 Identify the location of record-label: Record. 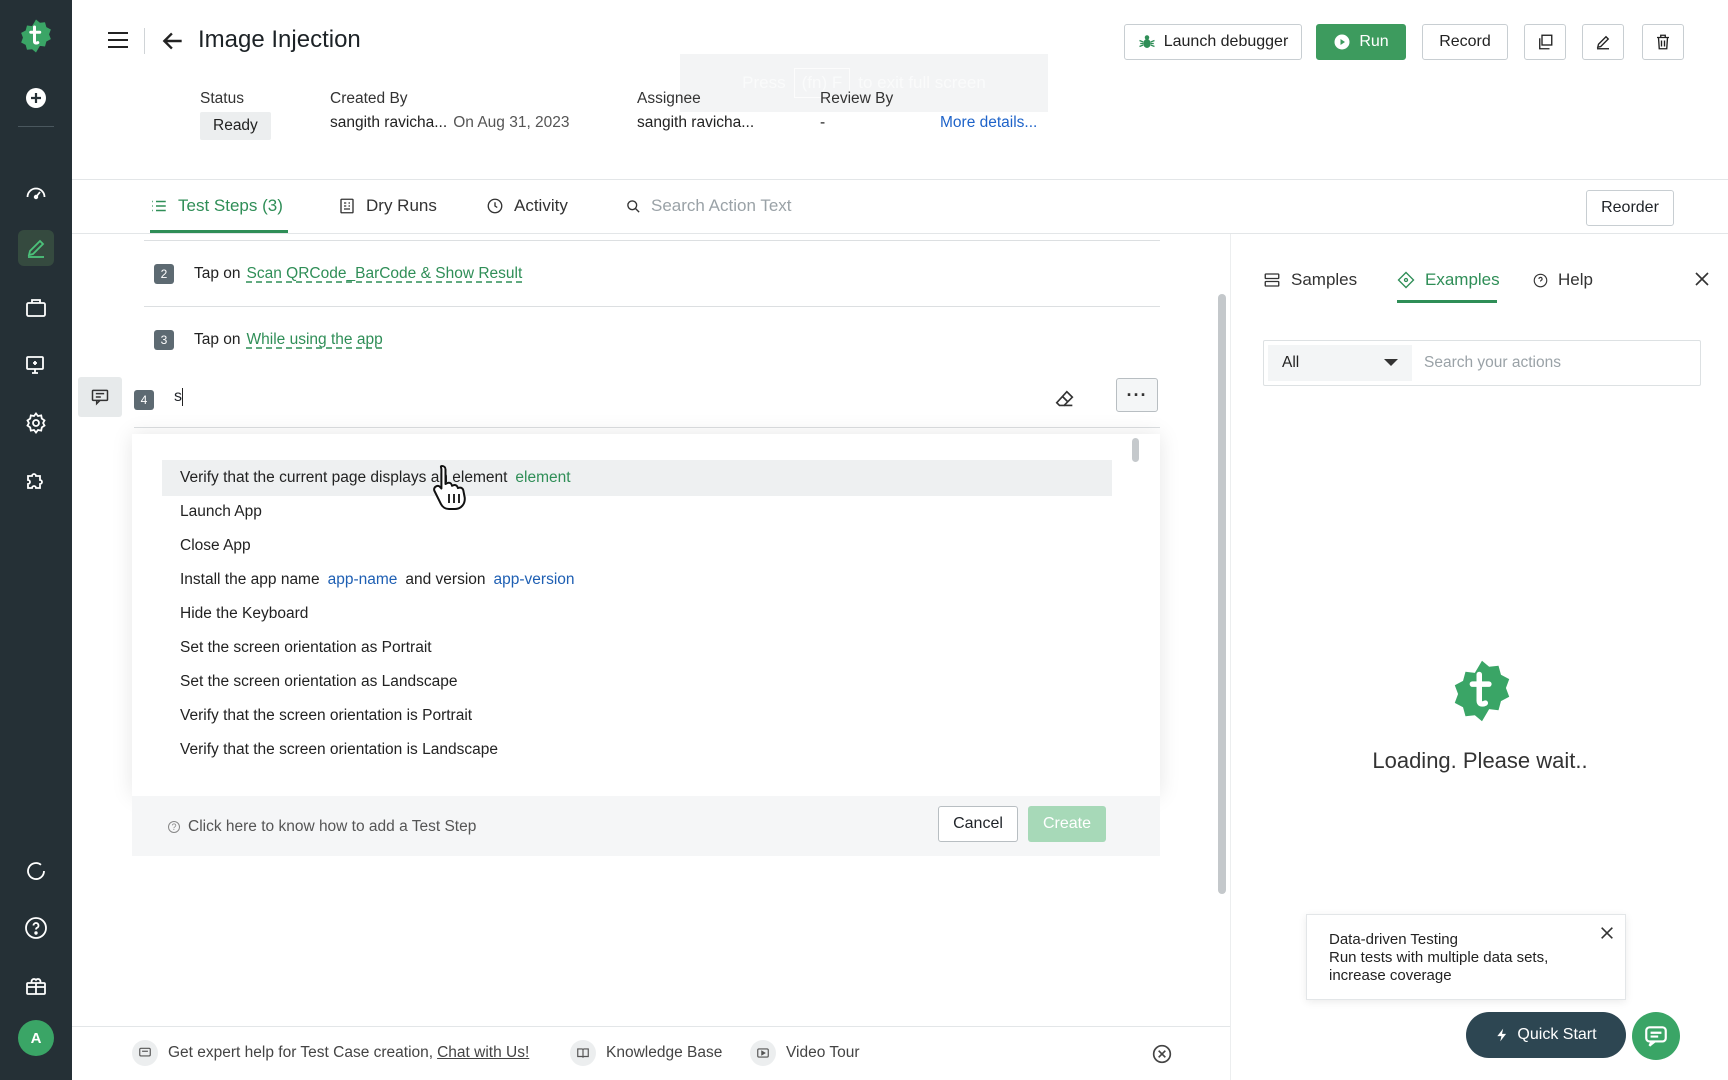
(1465, 41).